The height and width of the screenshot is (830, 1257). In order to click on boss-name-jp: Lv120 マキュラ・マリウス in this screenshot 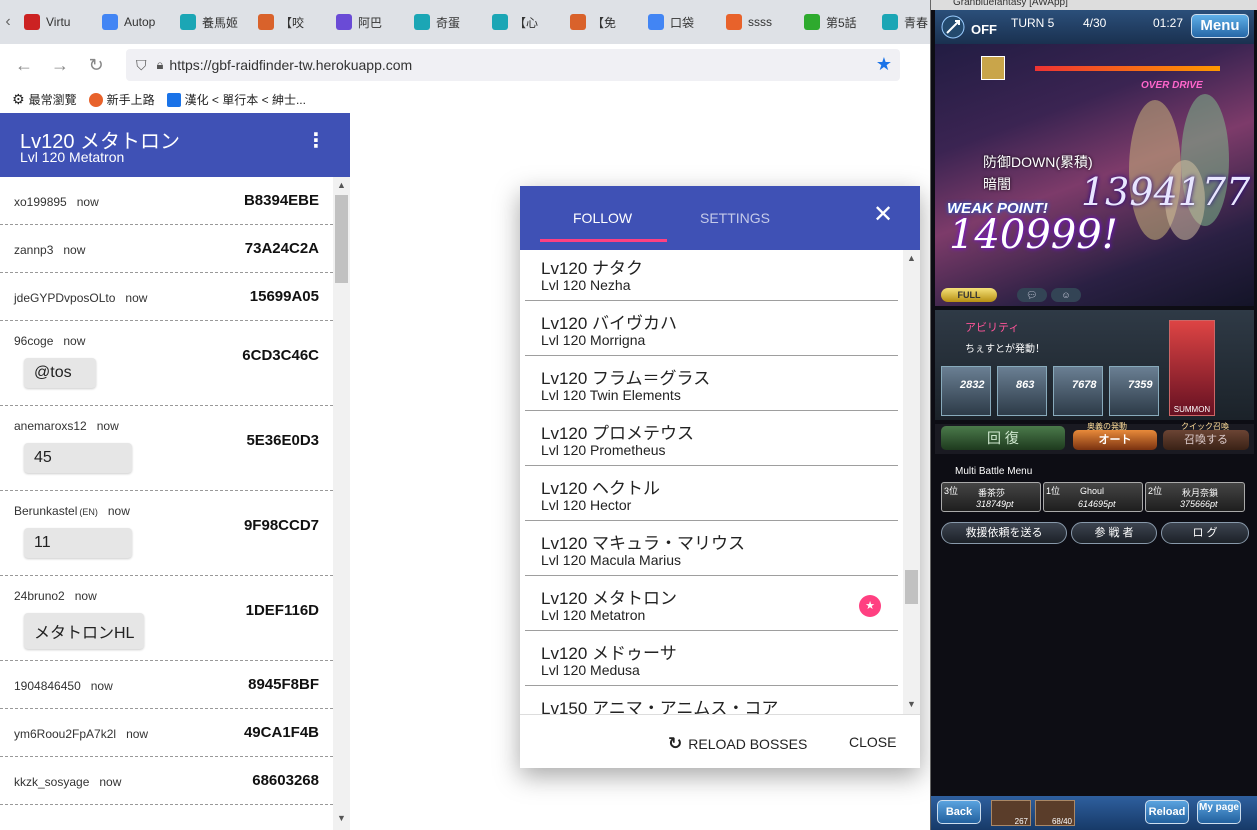, I will do `click(643, 543)`.